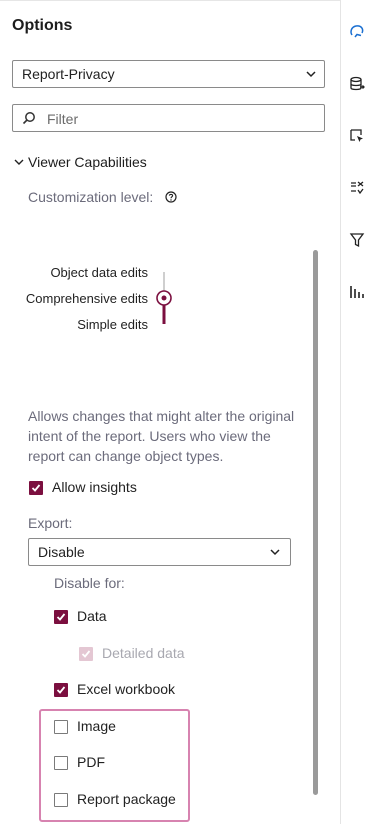 Image resolution: width=371 pixels, height=824 pixels. Describe the element at coordinates (159, 552) in the screenshot. I see `export-select: Disable` at that location.